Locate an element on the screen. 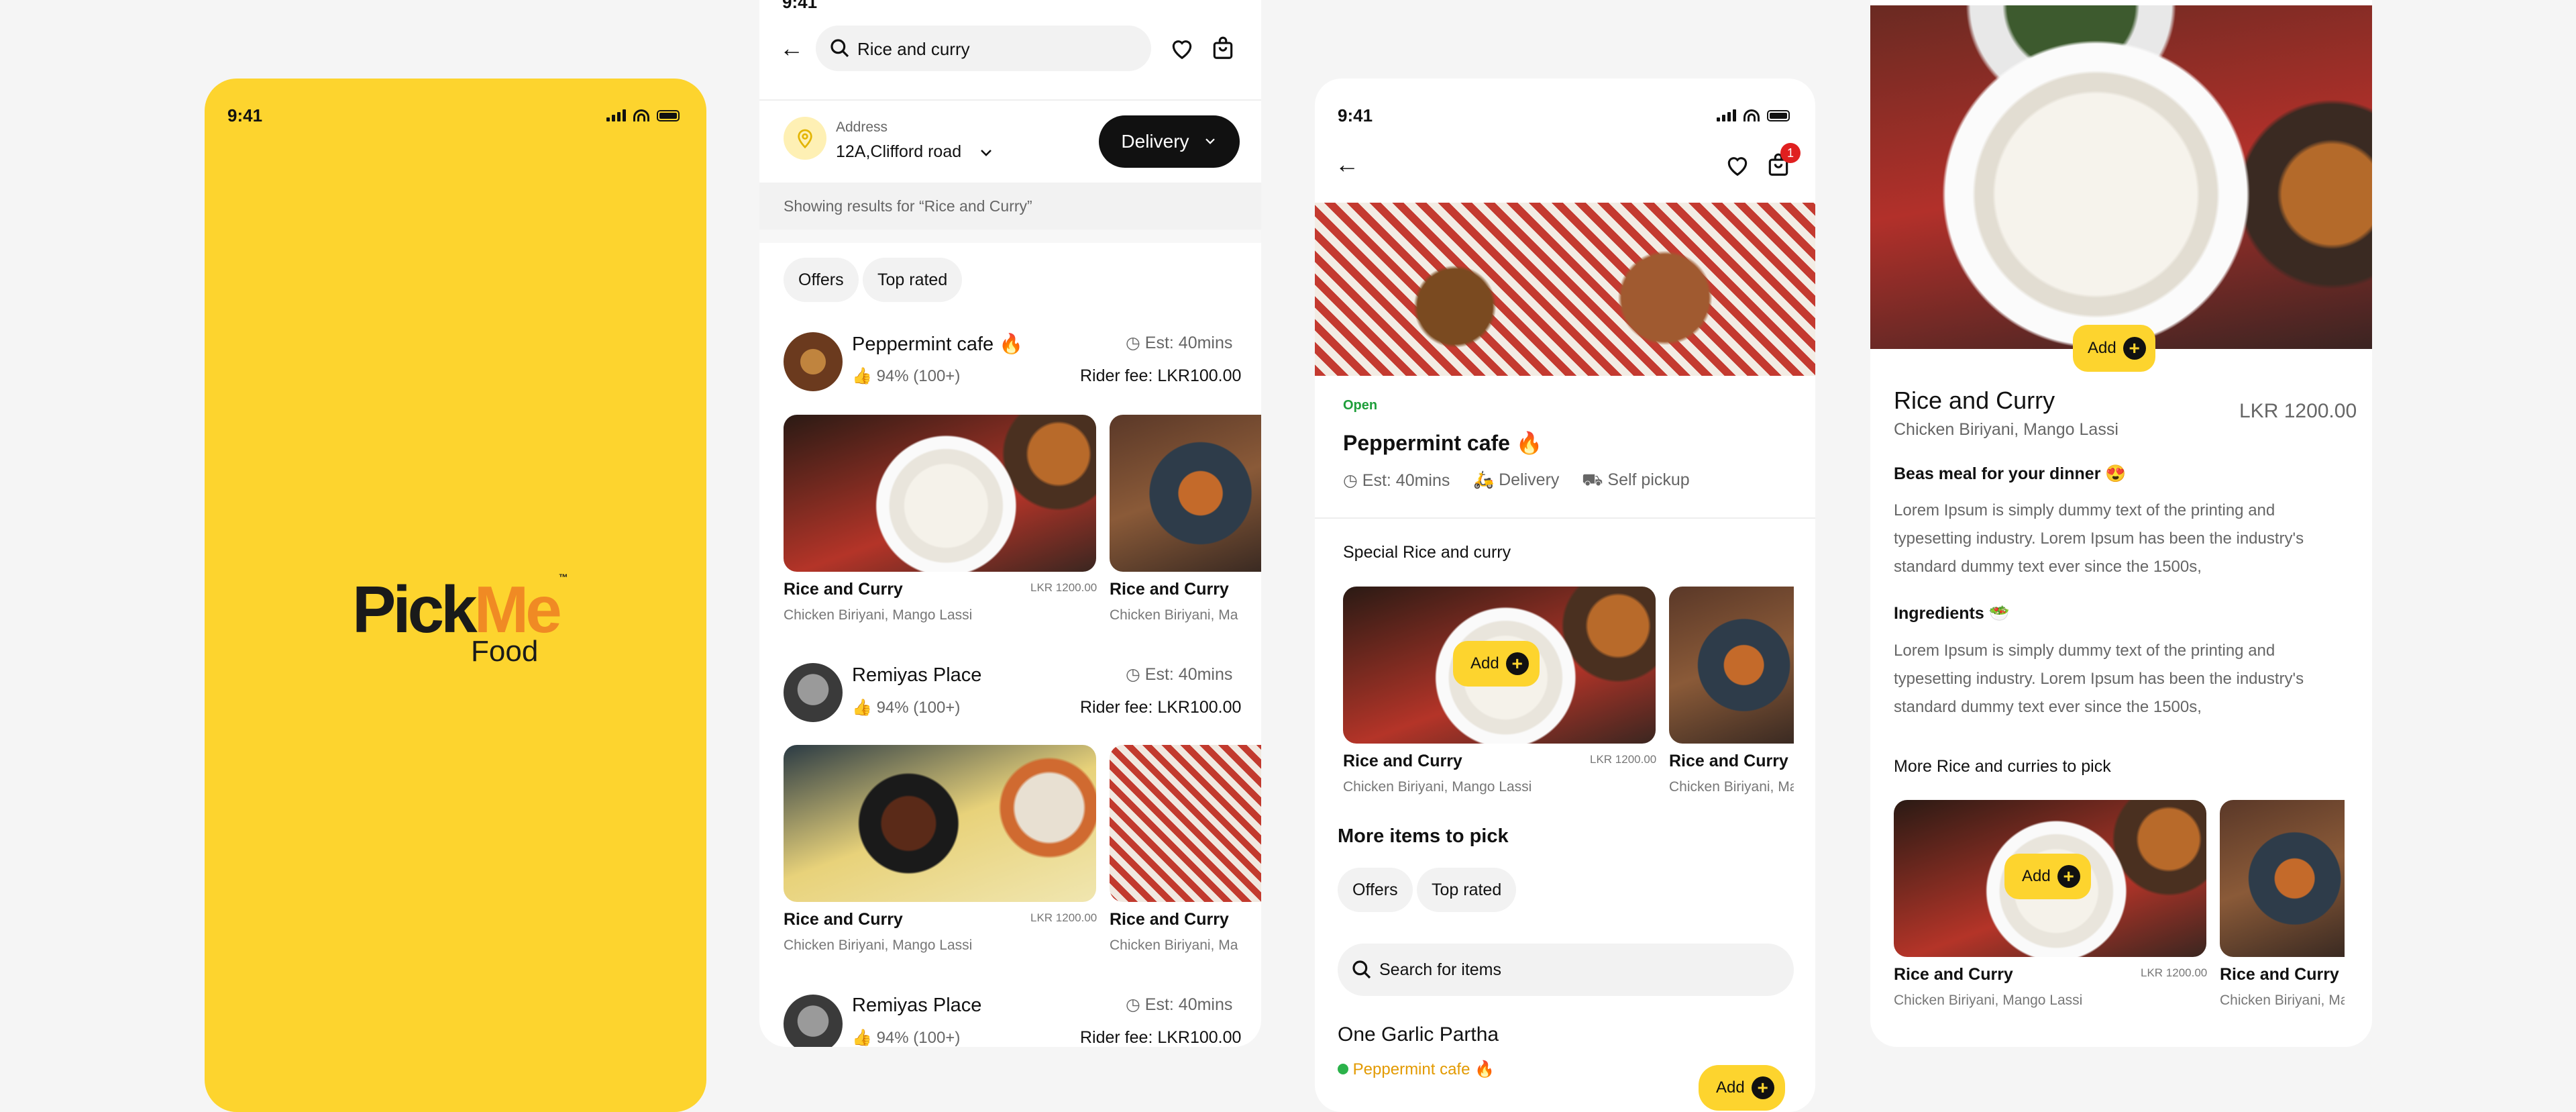  item-title: Rice and Curry is located at coordinates (1974, 400).